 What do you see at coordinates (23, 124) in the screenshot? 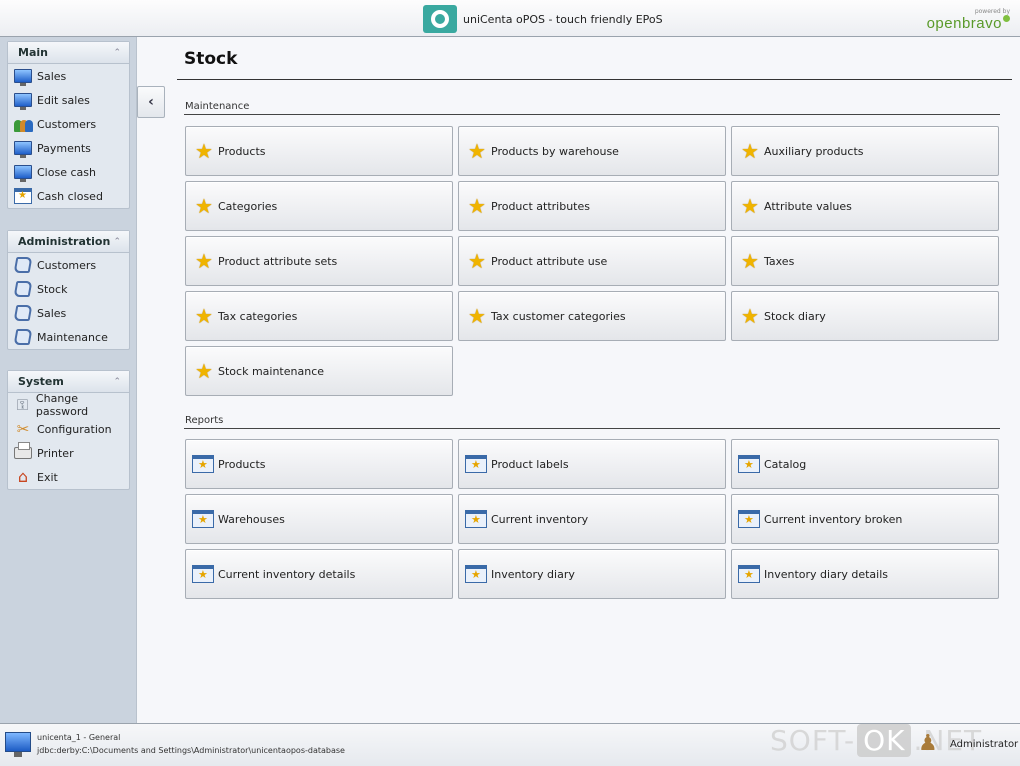
I see `people-icon` at bounding box center [23, 124].